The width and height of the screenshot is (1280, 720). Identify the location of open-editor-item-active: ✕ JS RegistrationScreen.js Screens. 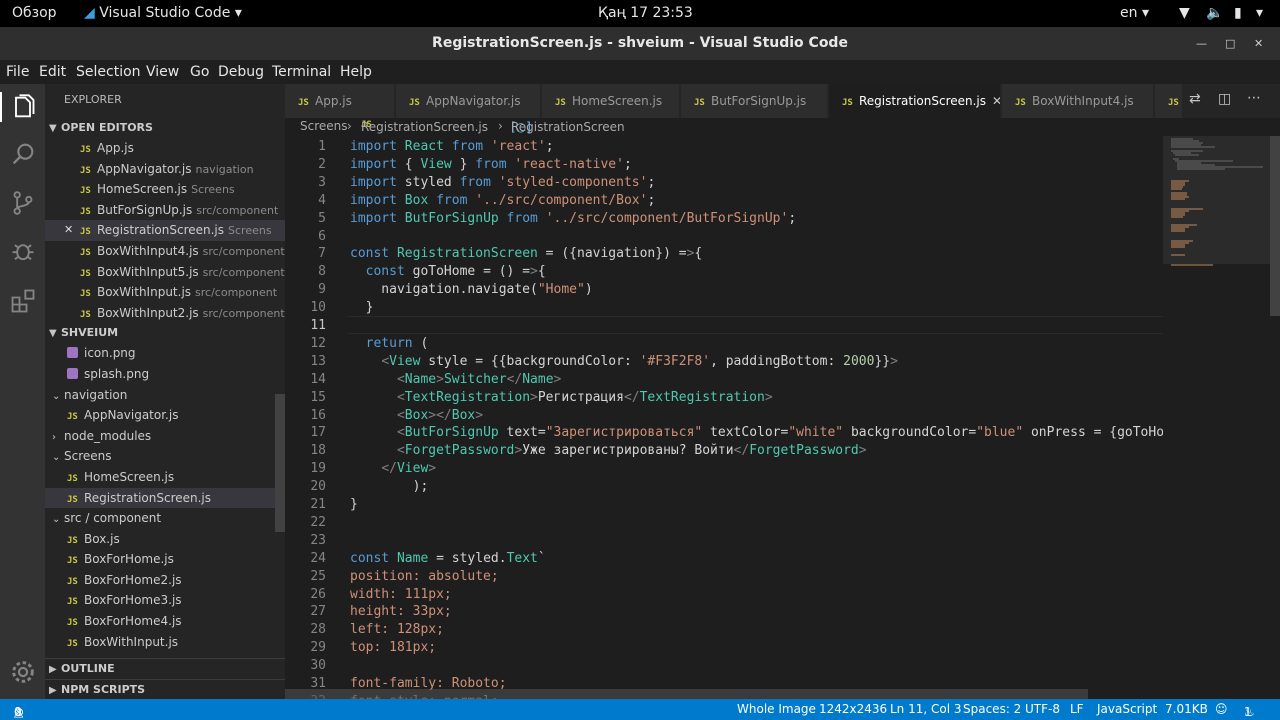
(165, 230).